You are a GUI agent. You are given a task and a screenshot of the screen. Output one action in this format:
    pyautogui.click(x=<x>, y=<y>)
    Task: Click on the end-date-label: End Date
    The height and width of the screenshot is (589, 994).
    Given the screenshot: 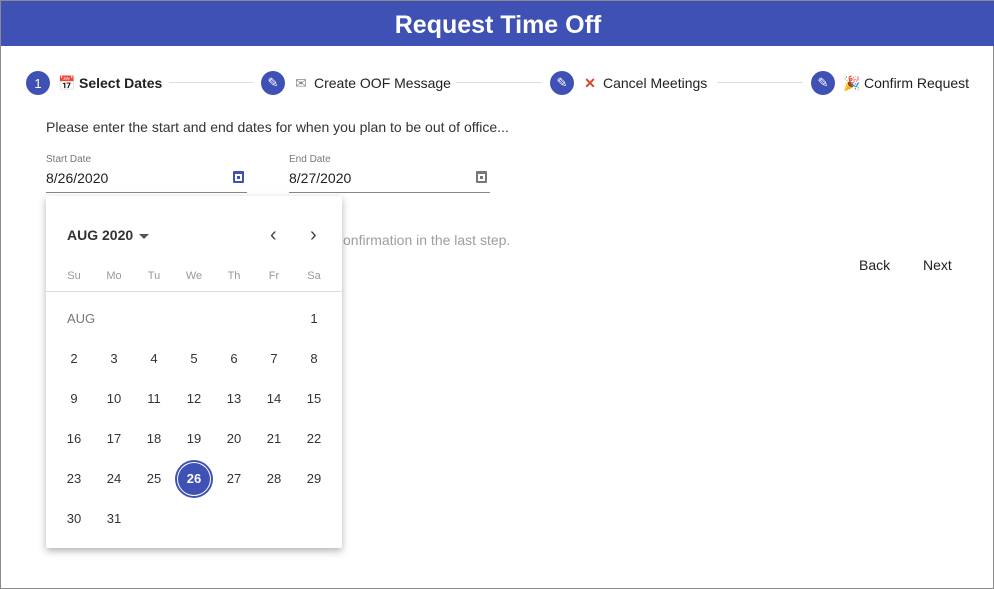 What is the action you would take?
    pyautogui.click(x=310, y=159)
    